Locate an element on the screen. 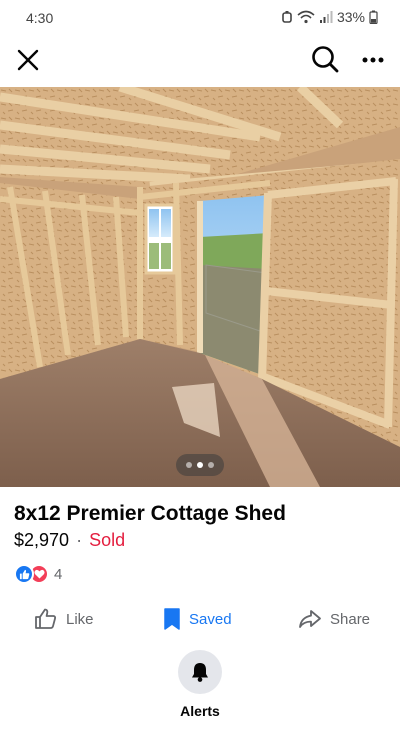  close-icon is located at coordinates (28, 60).